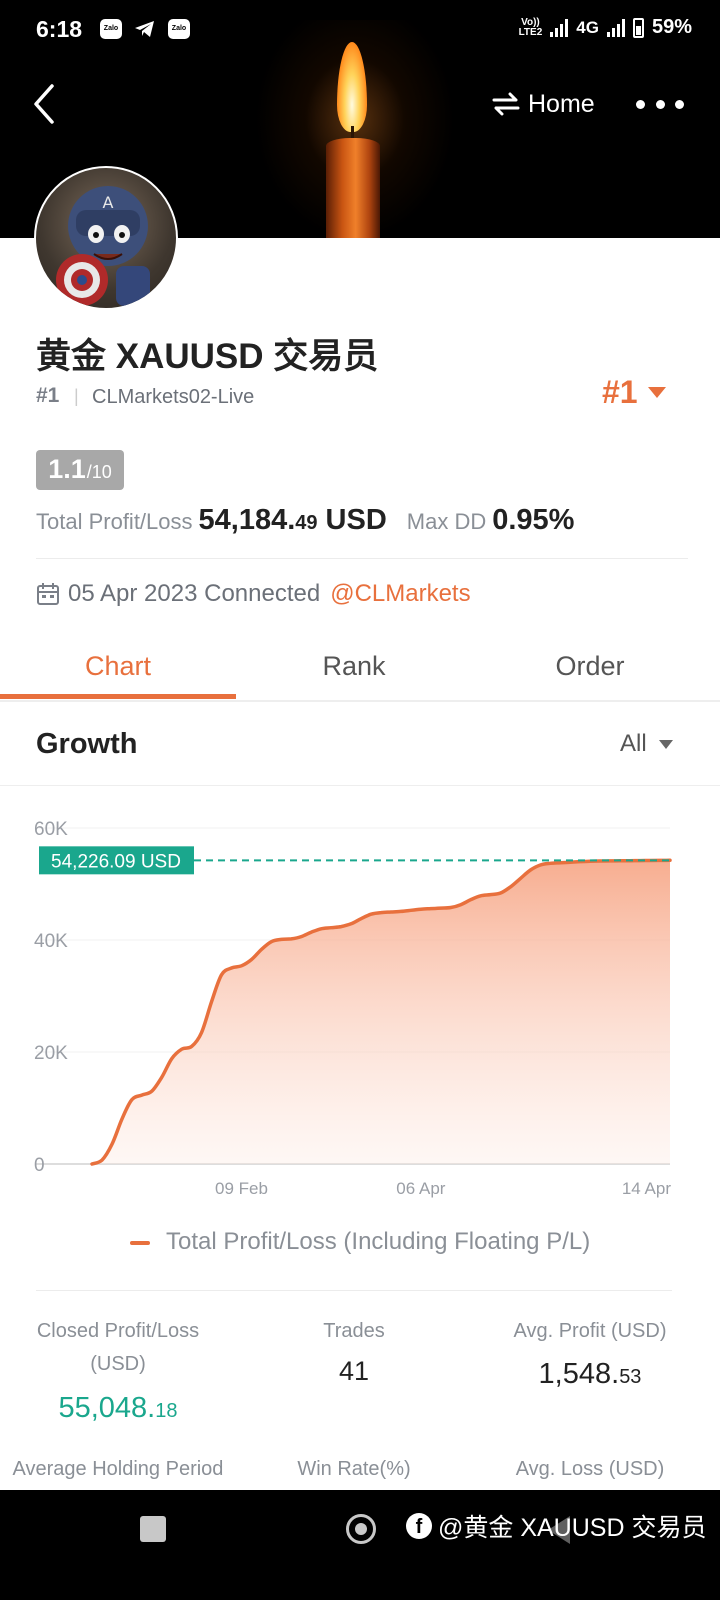 This screenshot has width=720, height=1600. I want to click on growth-title: Growth, so click(87, 744).